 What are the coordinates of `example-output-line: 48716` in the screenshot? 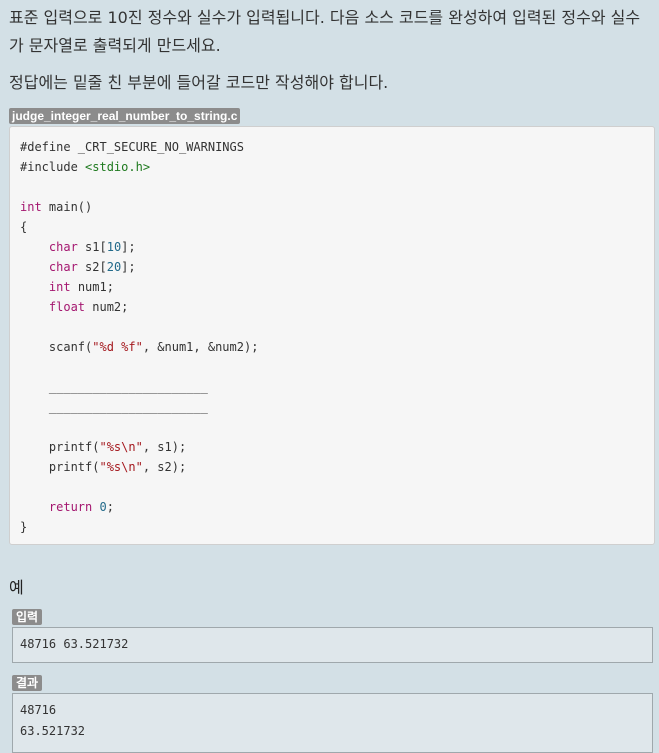 It's located at (38, 710).